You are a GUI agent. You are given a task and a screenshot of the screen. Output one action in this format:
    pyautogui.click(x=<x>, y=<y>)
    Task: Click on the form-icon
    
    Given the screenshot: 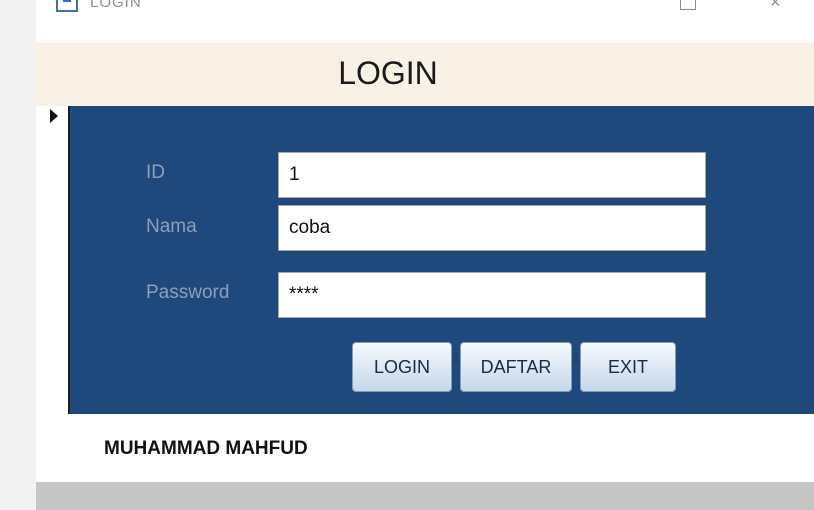 What is the action you would take?
    pyautogui.click(x=67, y=6)
    